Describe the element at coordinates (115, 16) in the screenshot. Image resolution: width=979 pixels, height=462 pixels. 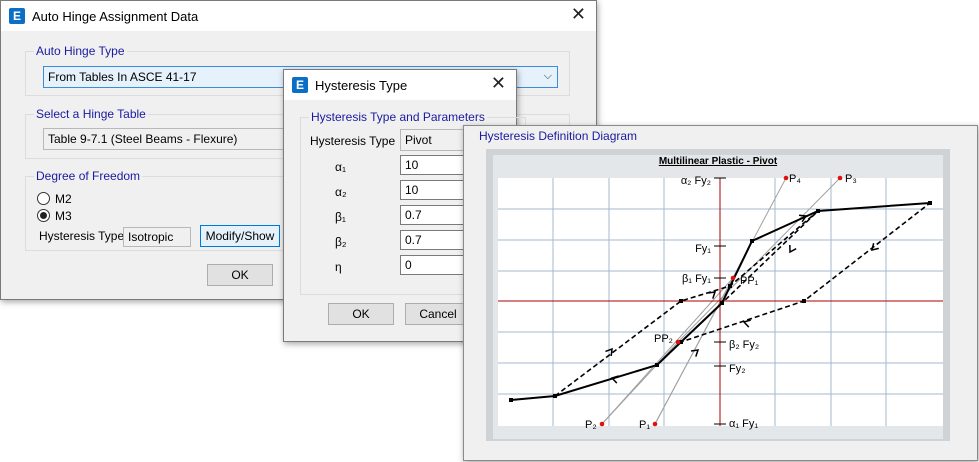
I see `window-title: Auto Hinge Assignment Data` at that location.